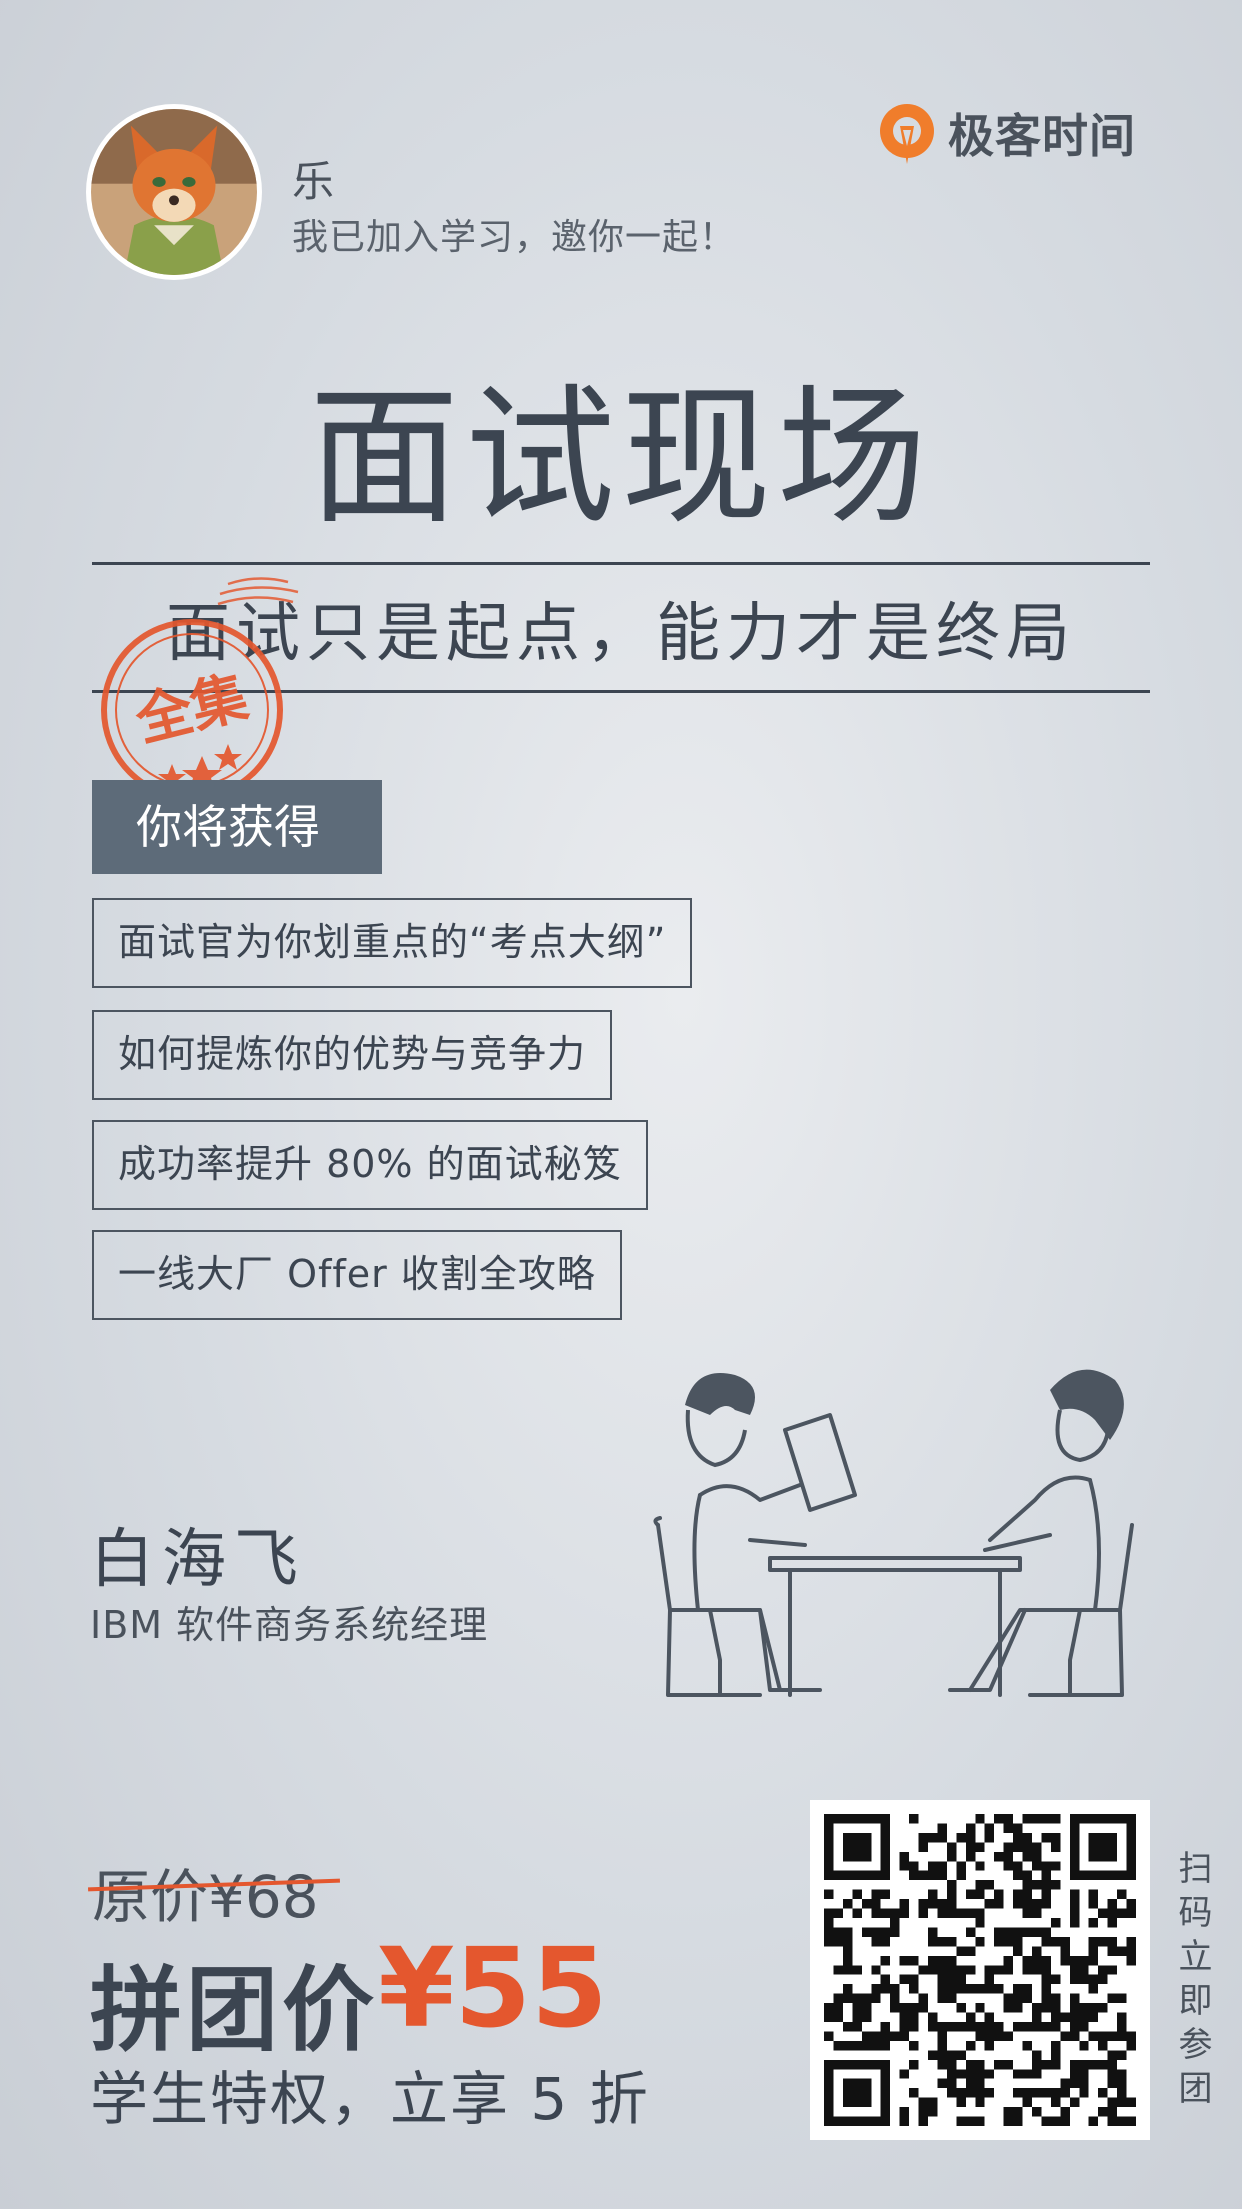 The width and height of the screenshot is (1242, 2209). I want to click on gain-item: 如何提炼你的优势与竞争力, so click(352, 1055).